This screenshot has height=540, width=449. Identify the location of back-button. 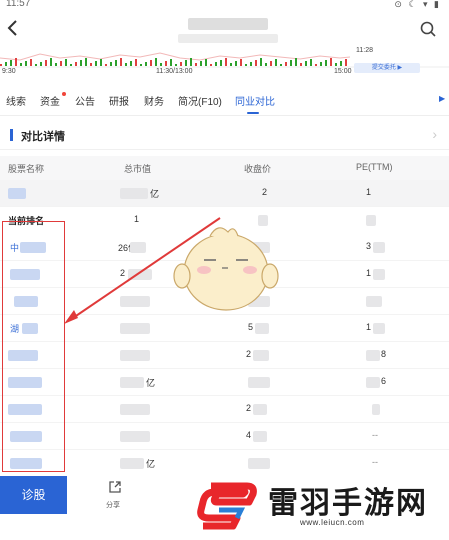
(16, 29).